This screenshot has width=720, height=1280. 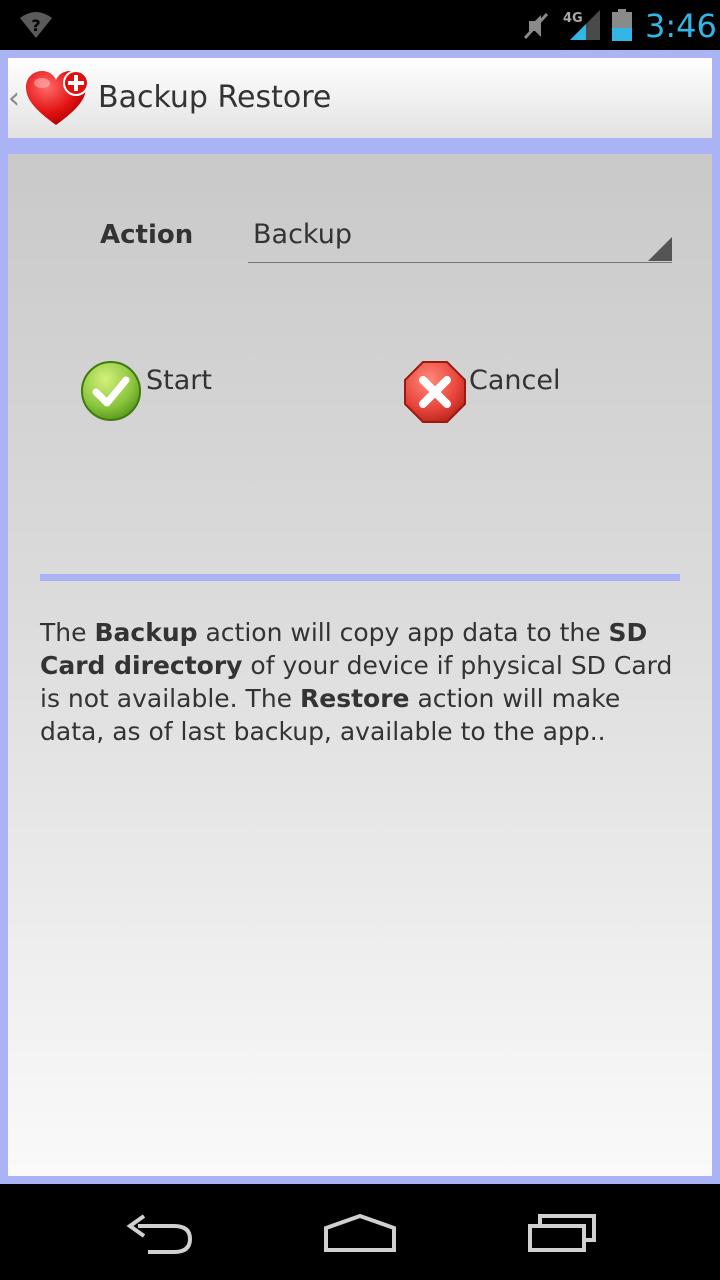 I want to click on cancel-button: Cancel, so click(x=498, y=393).